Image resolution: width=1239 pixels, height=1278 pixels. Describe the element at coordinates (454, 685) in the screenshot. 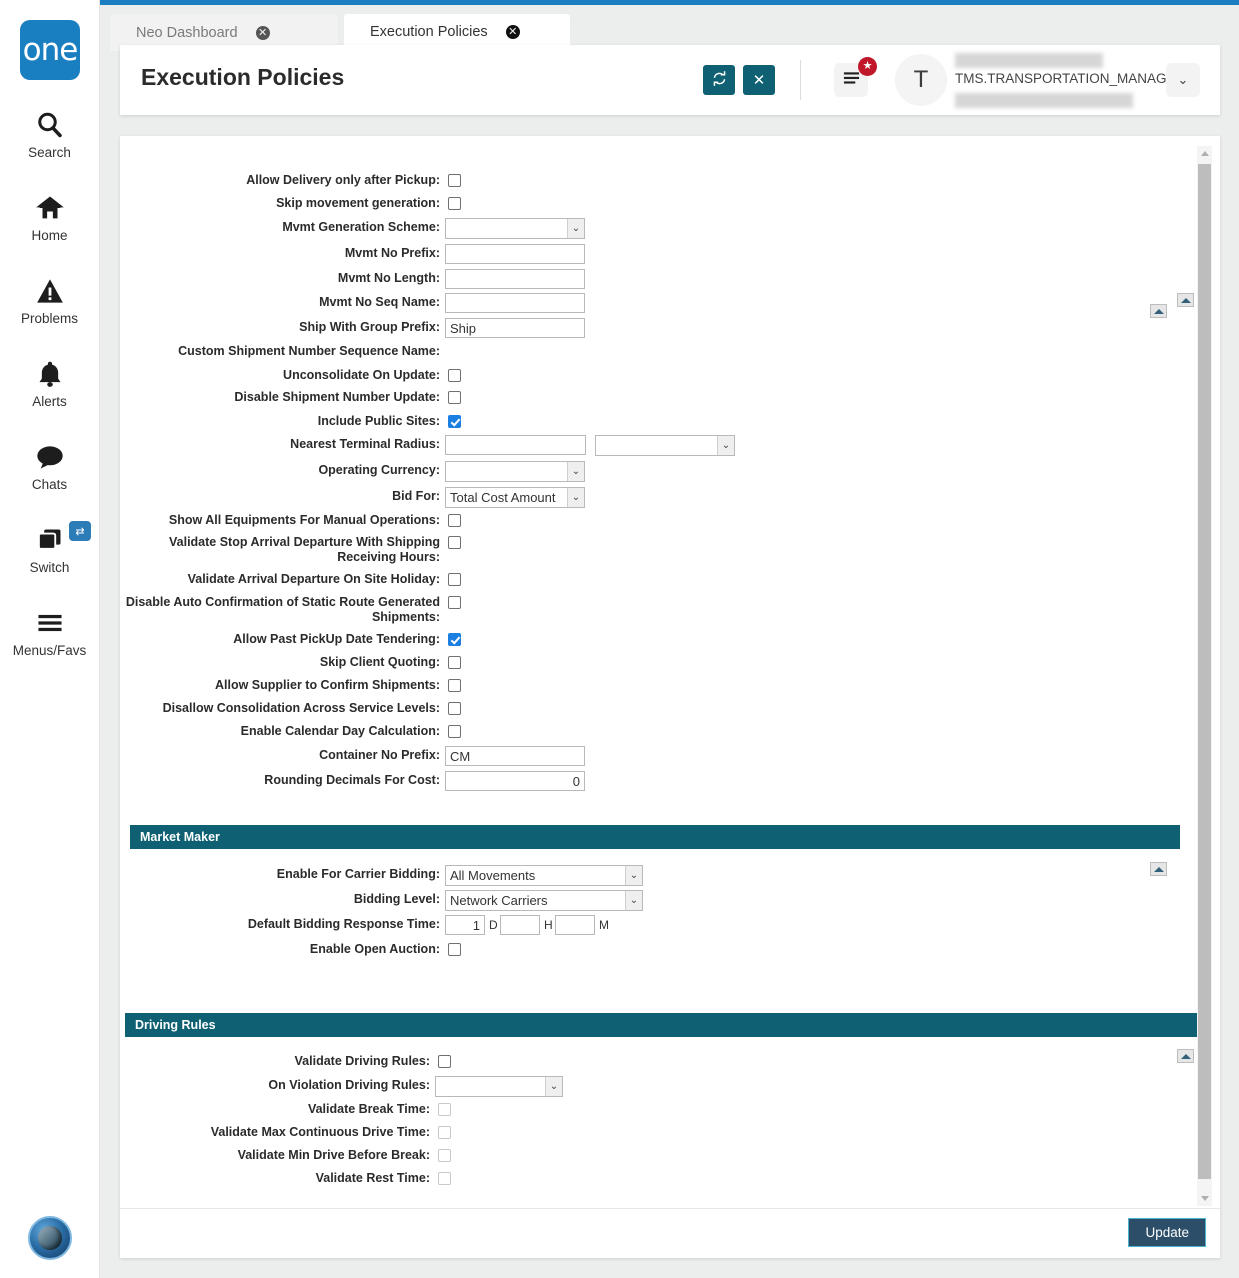

I see `allow-supplier-to-confirm-shipments-checkbox` at that location.